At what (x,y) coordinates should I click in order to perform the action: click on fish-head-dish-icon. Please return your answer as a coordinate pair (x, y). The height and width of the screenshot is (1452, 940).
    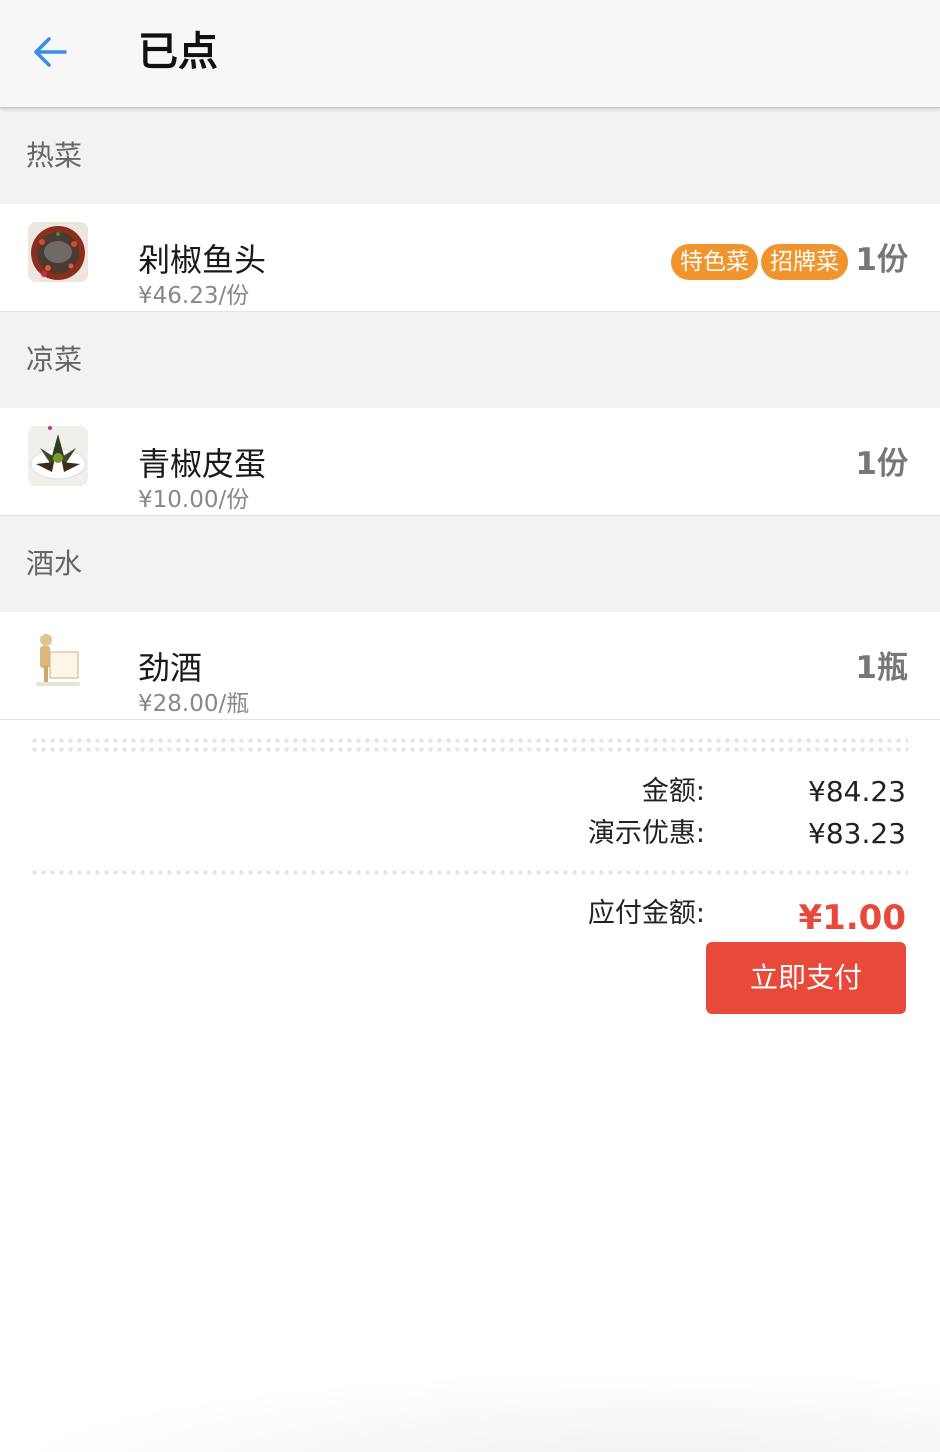
    Looking at the image, I should click on (58, 252).